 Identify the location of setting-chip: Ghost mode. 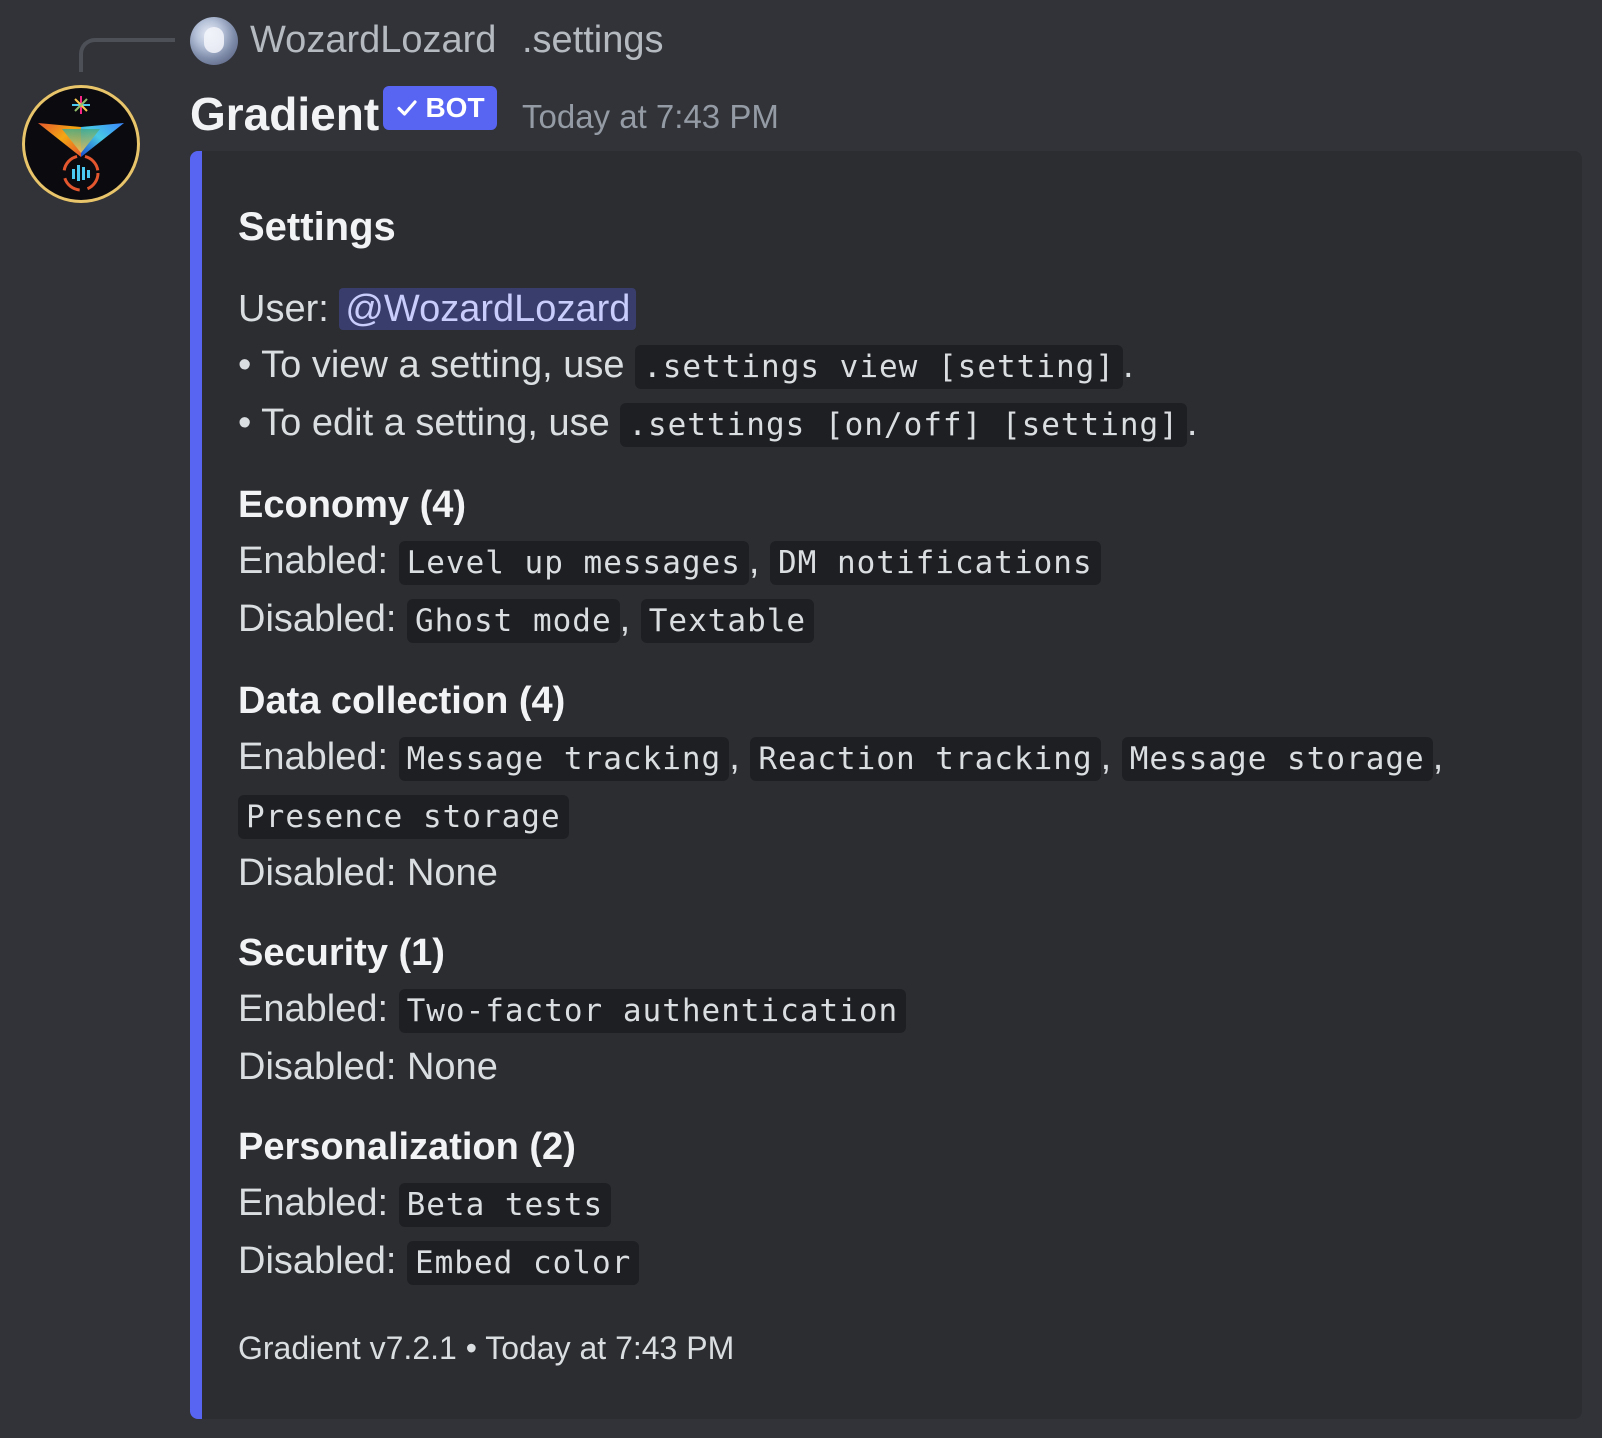
(513, 621).